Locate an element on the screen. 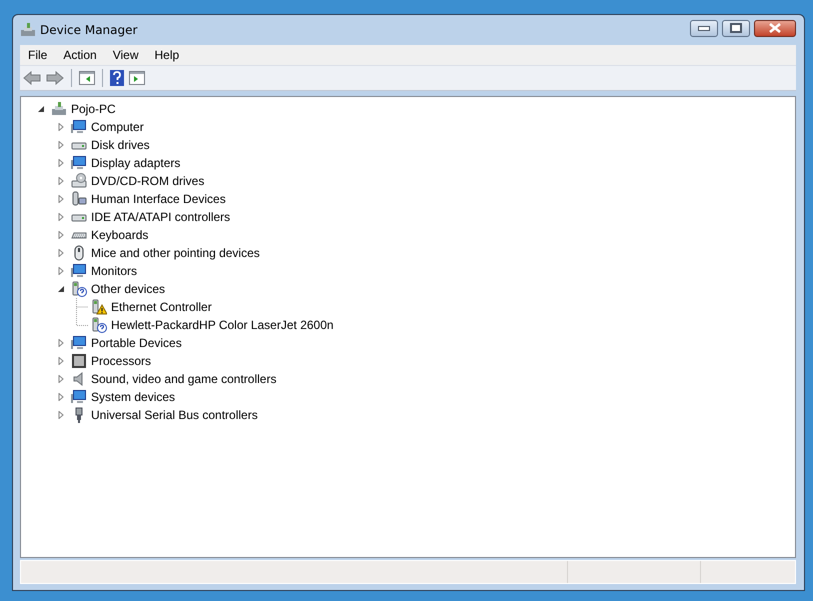  device-icon is located at coordinates (79, 199).